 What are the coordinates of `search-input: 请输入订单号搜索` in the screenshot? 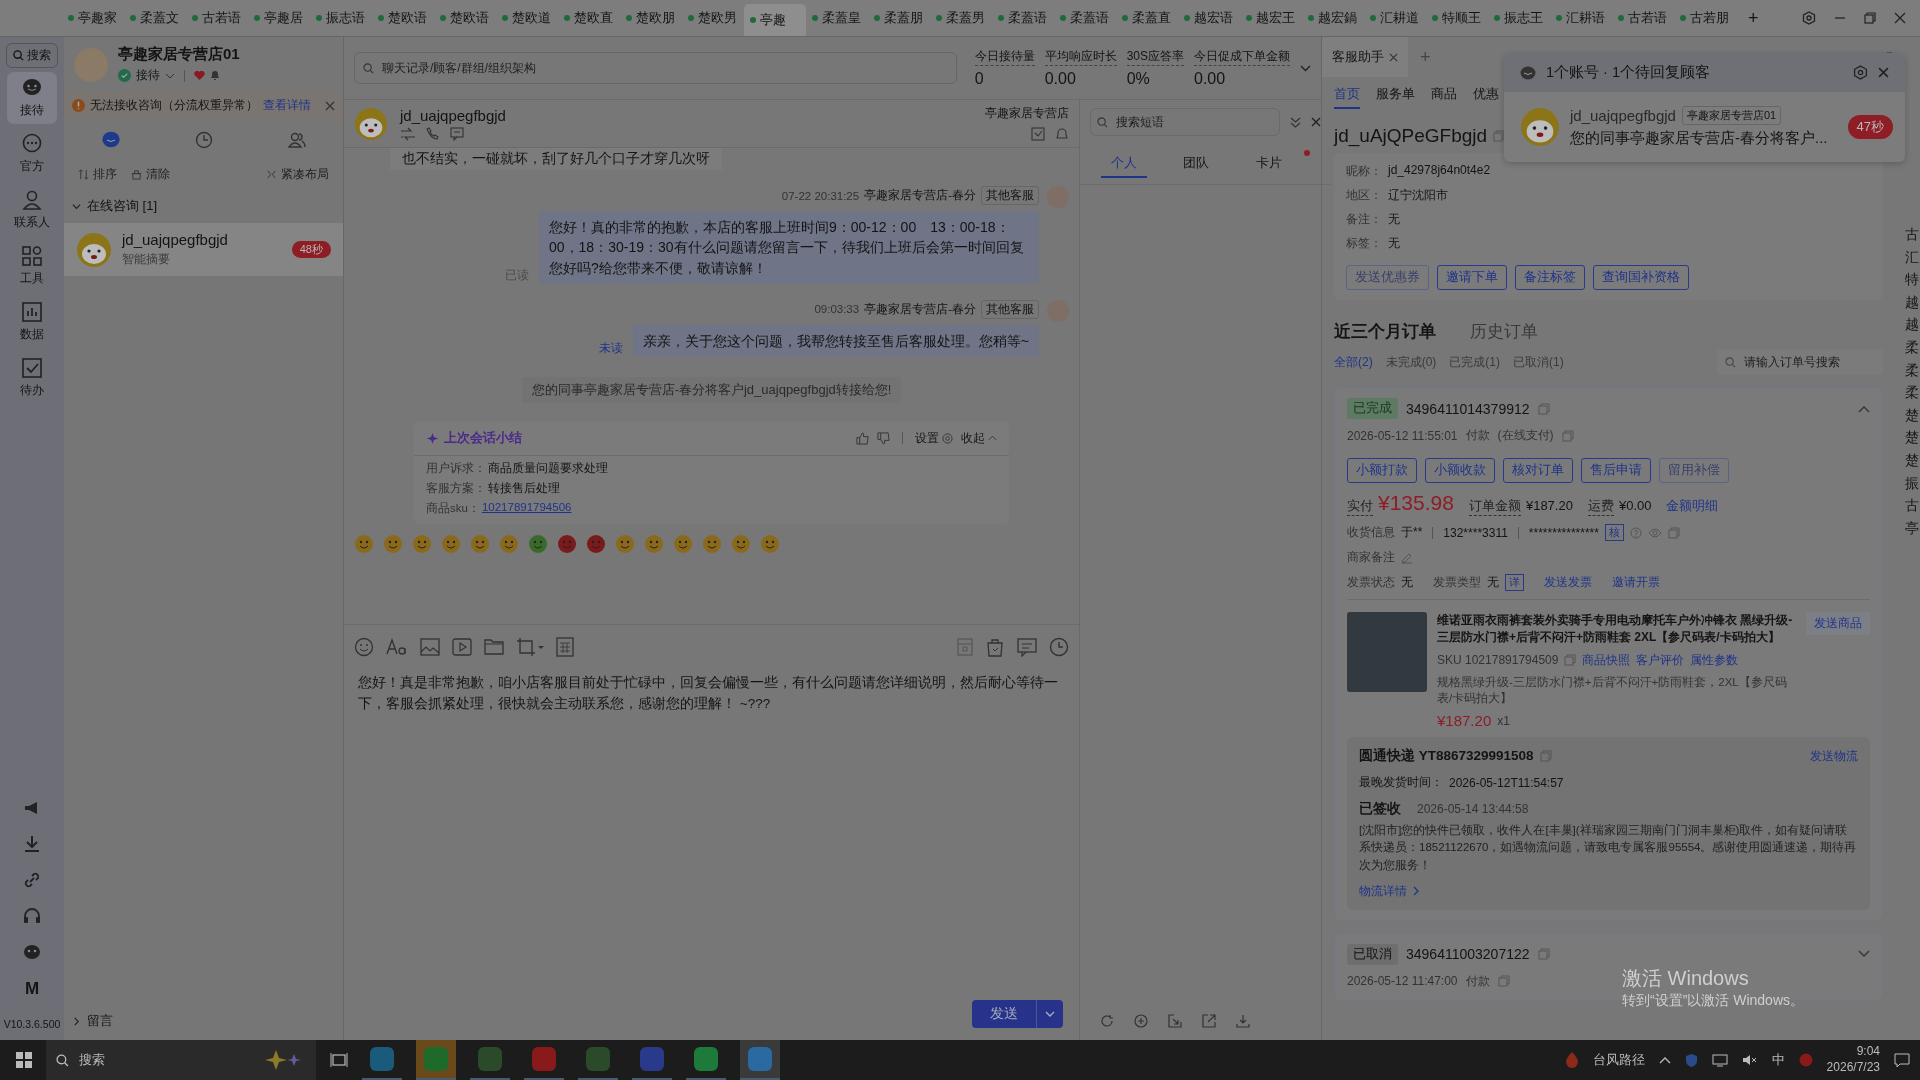 It's located at (1808, 362).